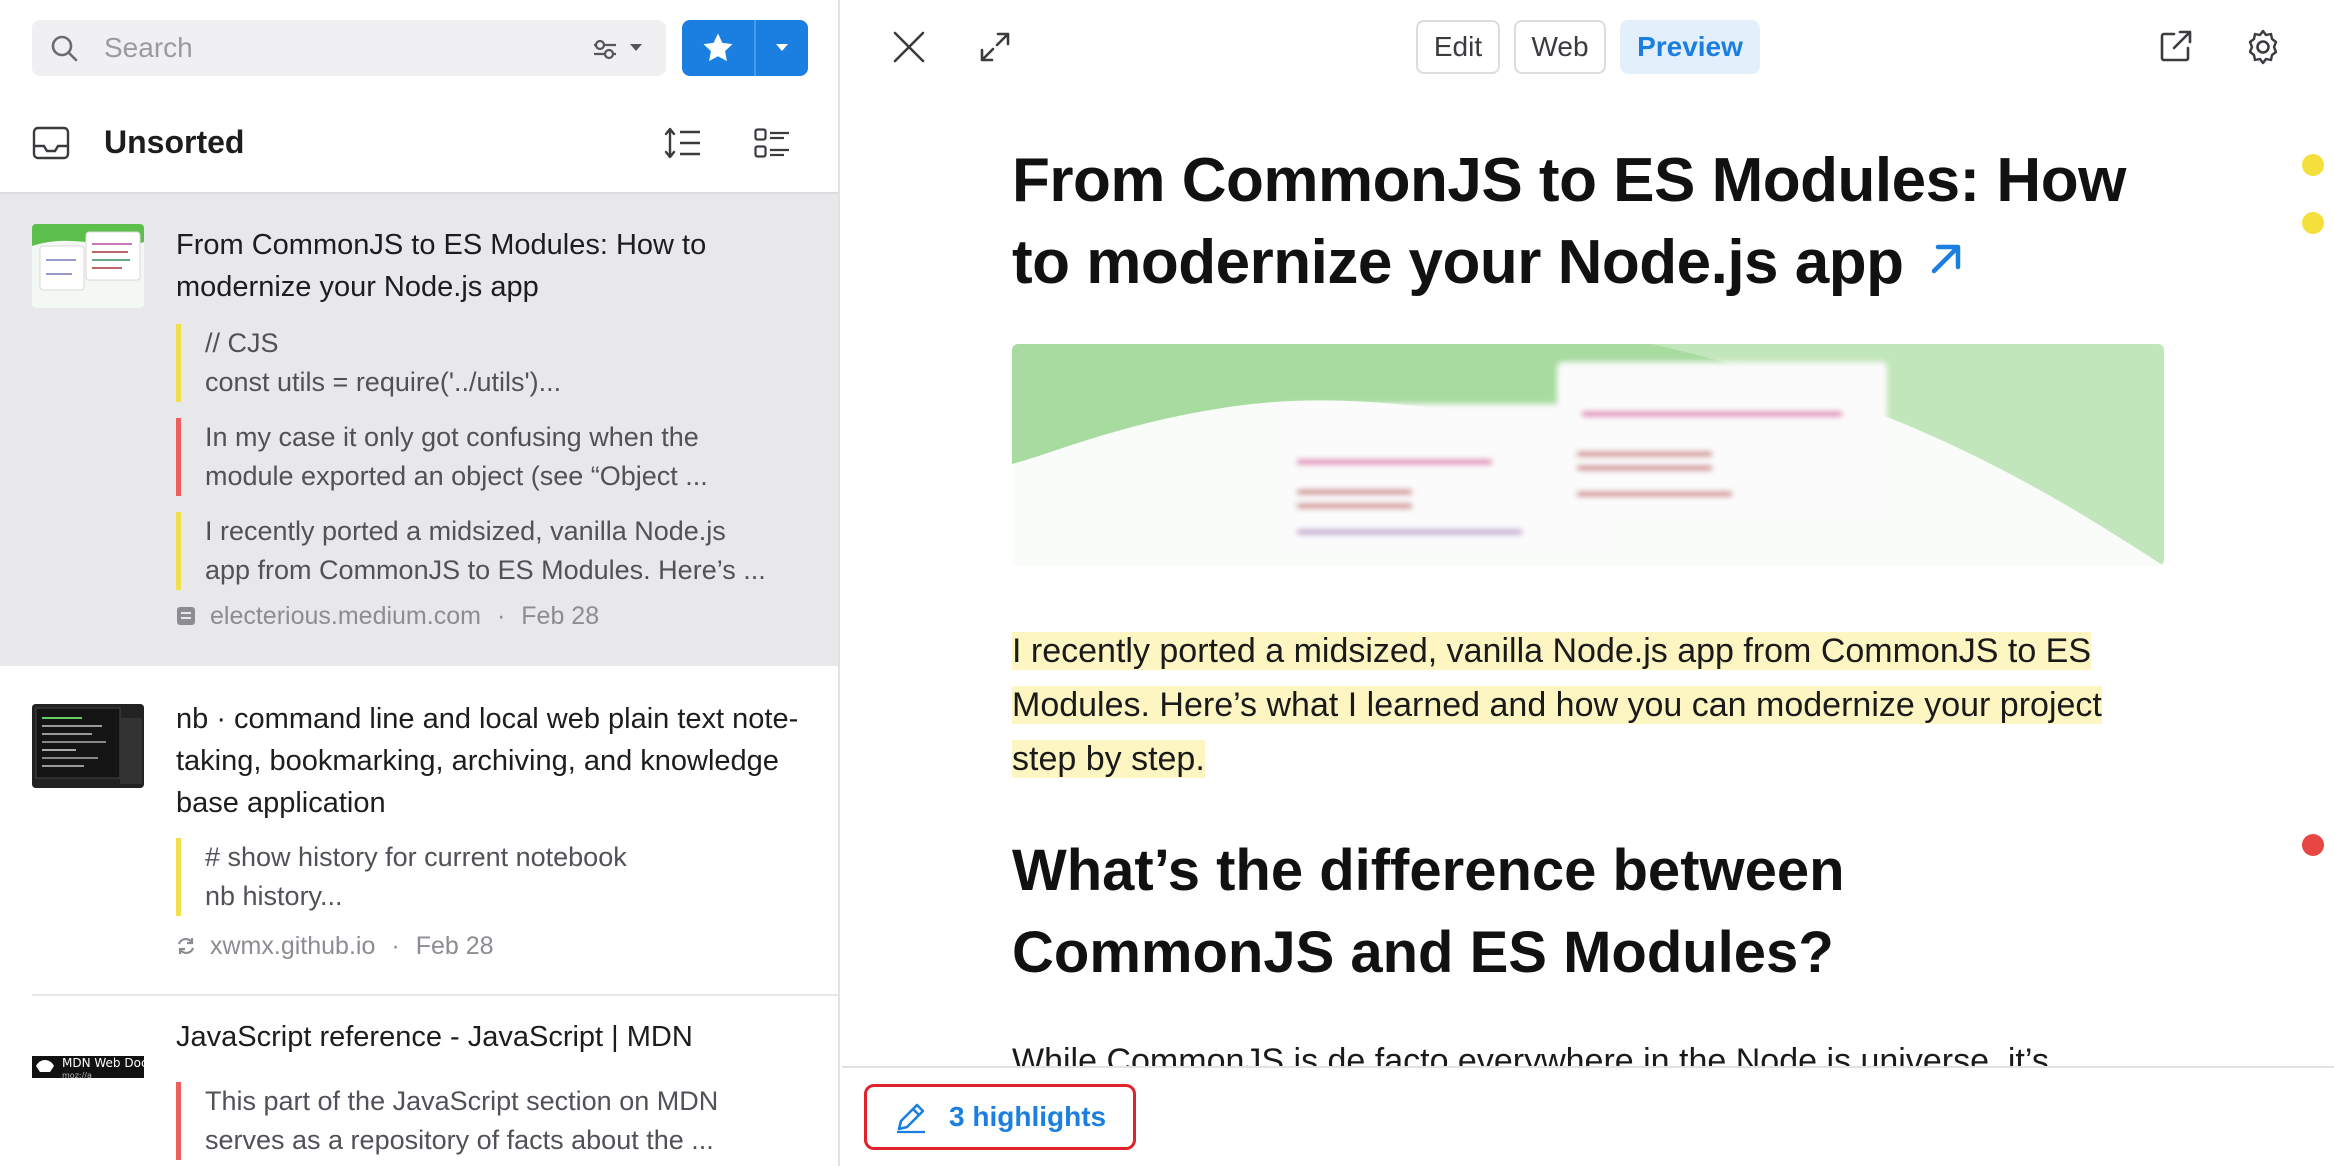 This screenshot has width=2334, height=1166. Describe the element at coordinates (1588, 1116) in the screenshot. I see `reader-footer: 3 highlights` at that location.